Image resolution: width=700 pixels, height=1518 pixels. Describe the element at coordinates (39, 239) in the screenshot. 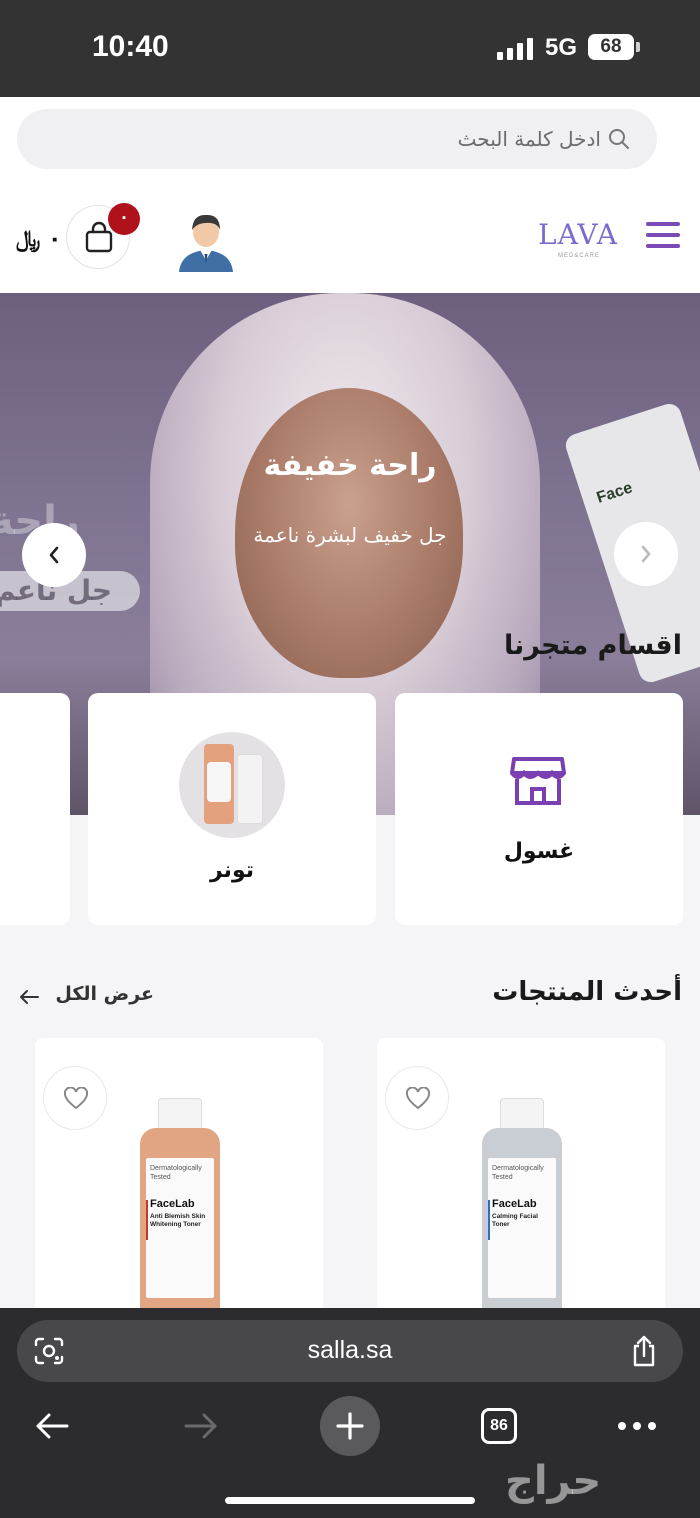

I see `cart-total: ٠ ﷼` at that location.